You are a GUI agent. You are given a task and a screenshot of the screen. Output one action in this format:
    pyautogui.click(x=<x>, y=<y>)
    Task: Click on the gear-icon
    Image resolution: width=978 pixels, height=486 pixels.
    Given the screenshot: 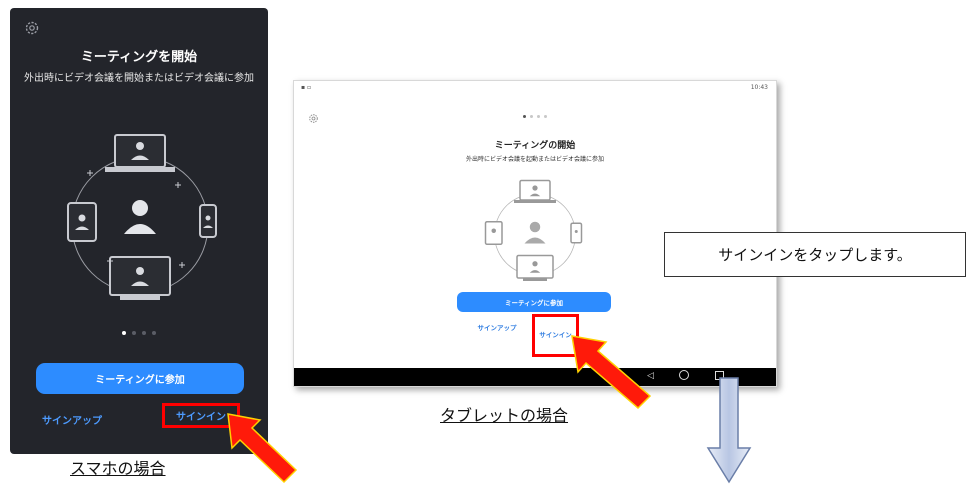 What is the action you would take?
    pyautogui.click(x=32, y=28)
    